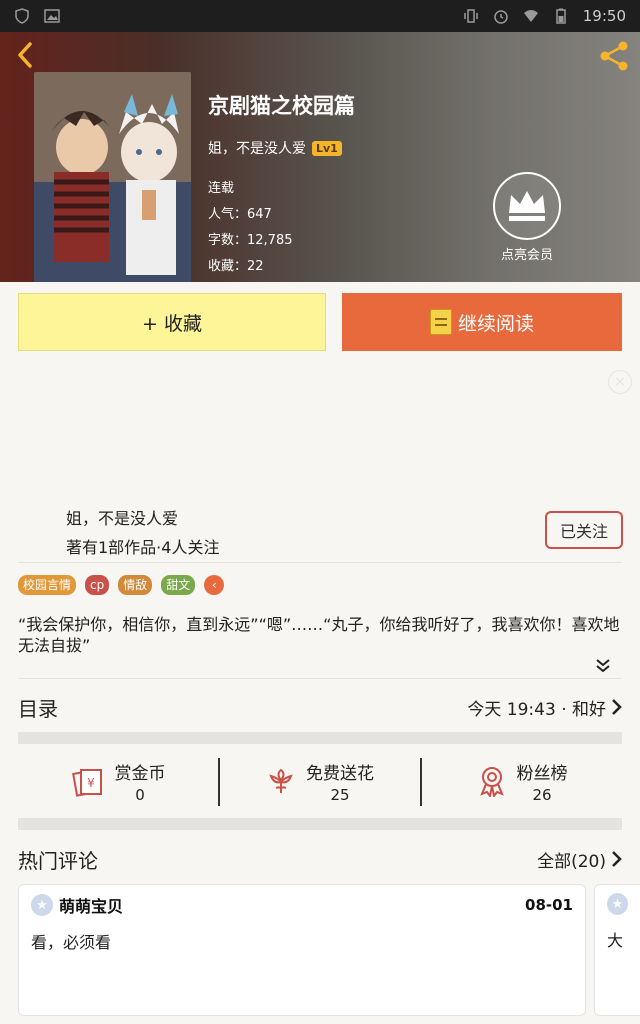  Describe the element at coordinates (122, 518) in the screenshot. I see `author-block-name: 姐，不是没人爱` at that location.